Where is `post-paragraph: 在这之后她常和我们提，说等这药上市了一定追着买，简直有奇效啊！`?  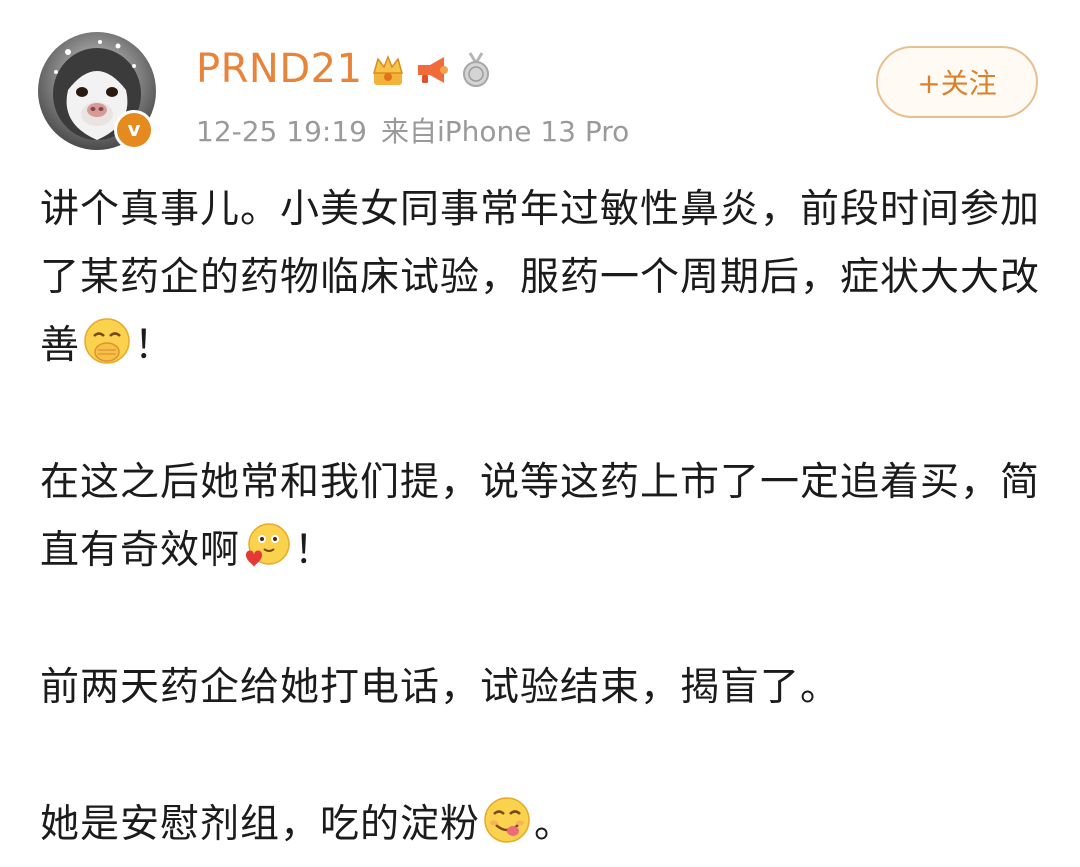 post-paragraph: 在这之后她常和我们提，说等这药上市了一定追着买，简直有奇效啊！ is located at coordinates (545, 517).